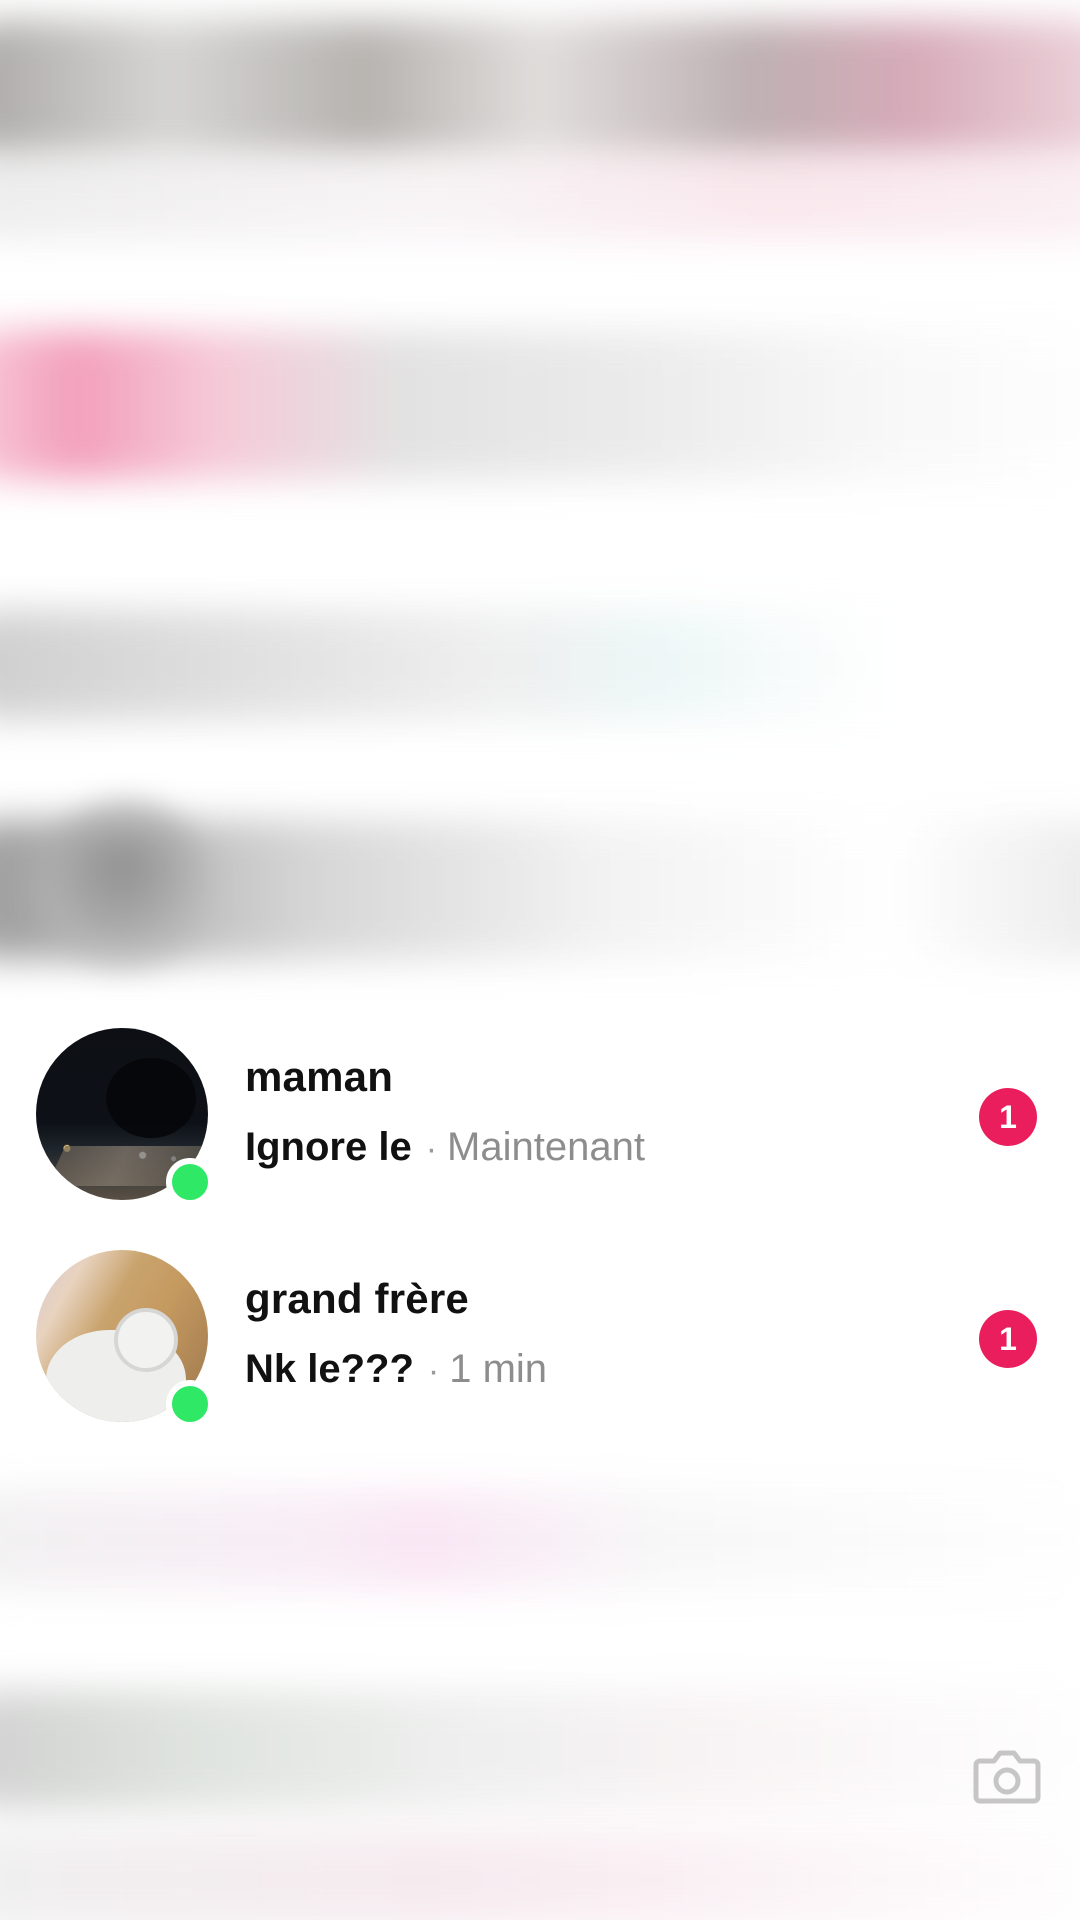 The height and width of the screenshot is (1920, 1080). Describe the element at coordinates (540, 1115) in the screenshot. I see `conversation-row-maman: maman Ignore le · Maintenant 1` at that location.